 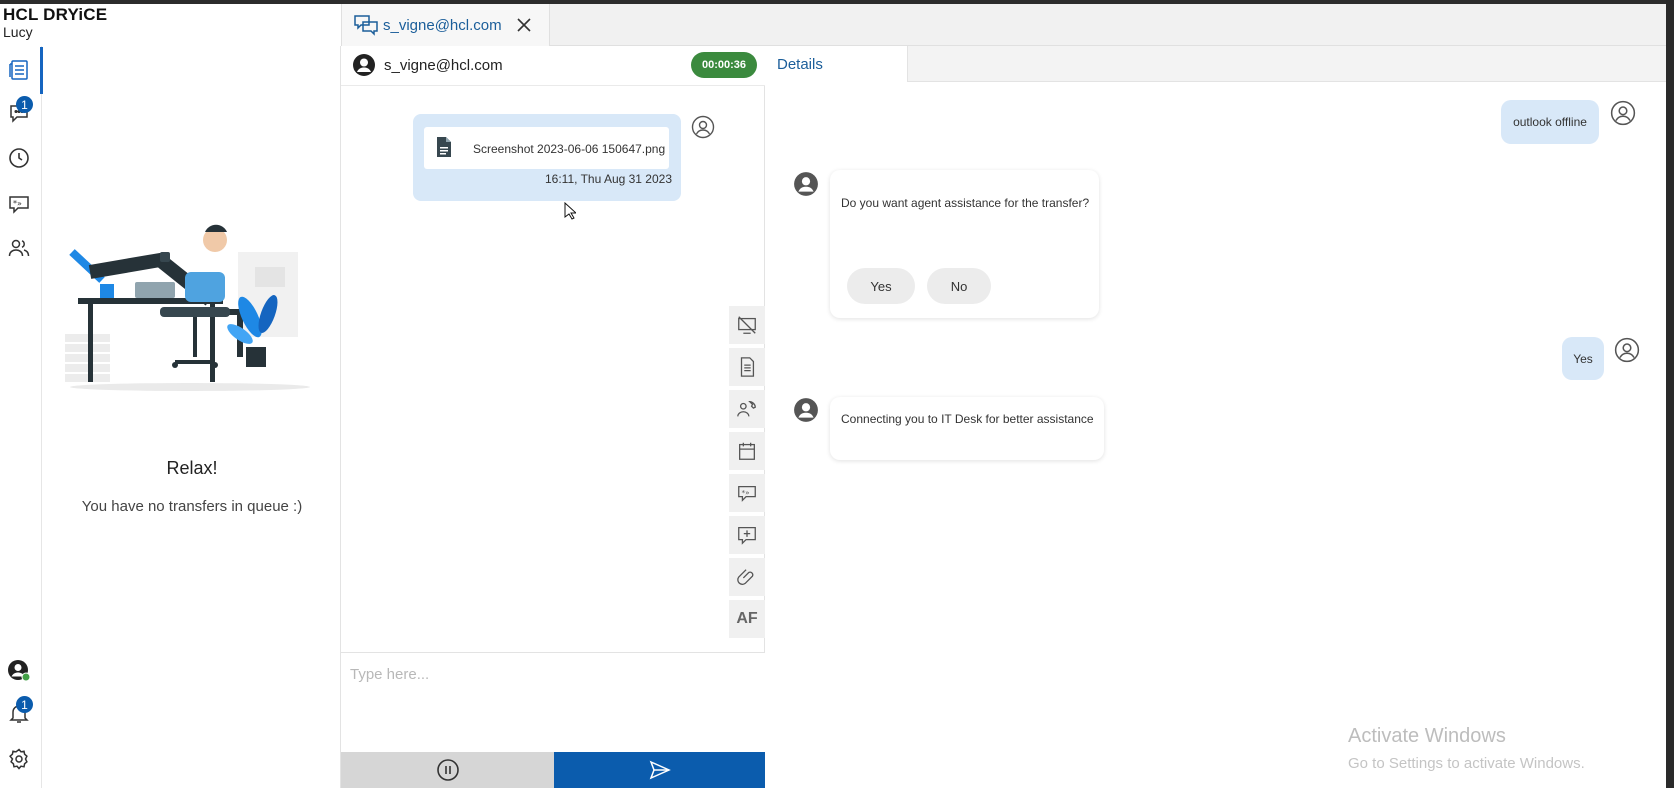 I want to click on gear-icon, so click(x=18, y=759).